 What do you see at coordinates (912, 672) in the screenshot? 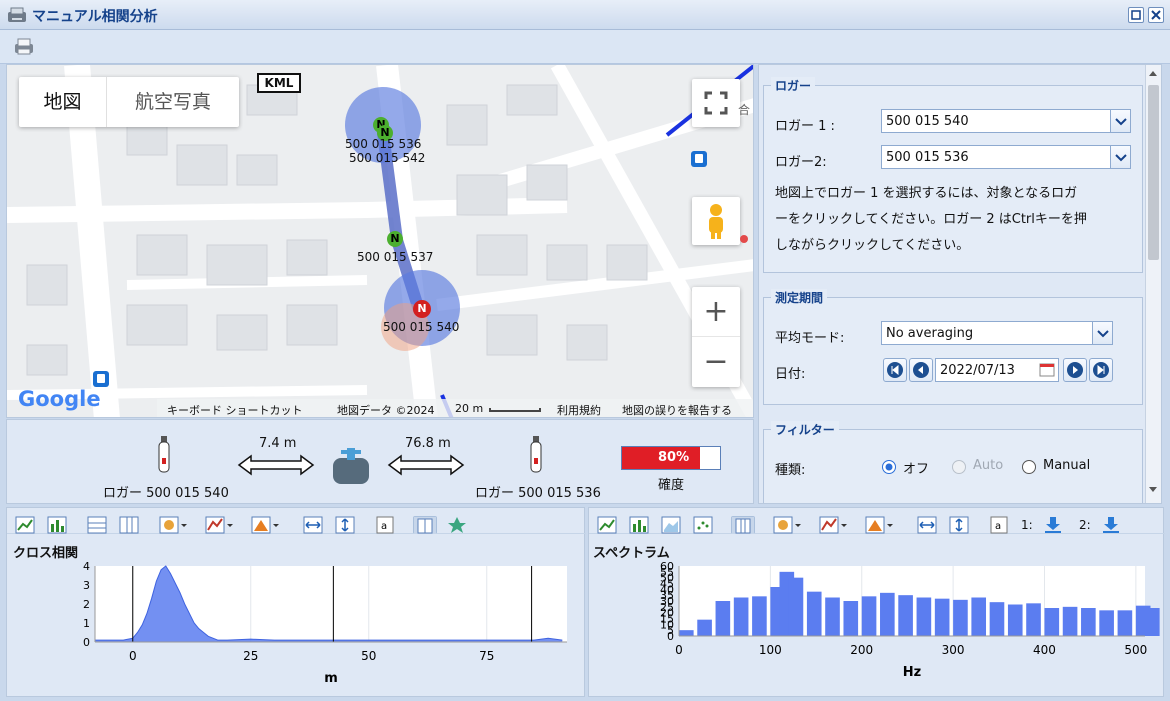
I see `x-axis-label: Hz` at bounding box center [912, 672].